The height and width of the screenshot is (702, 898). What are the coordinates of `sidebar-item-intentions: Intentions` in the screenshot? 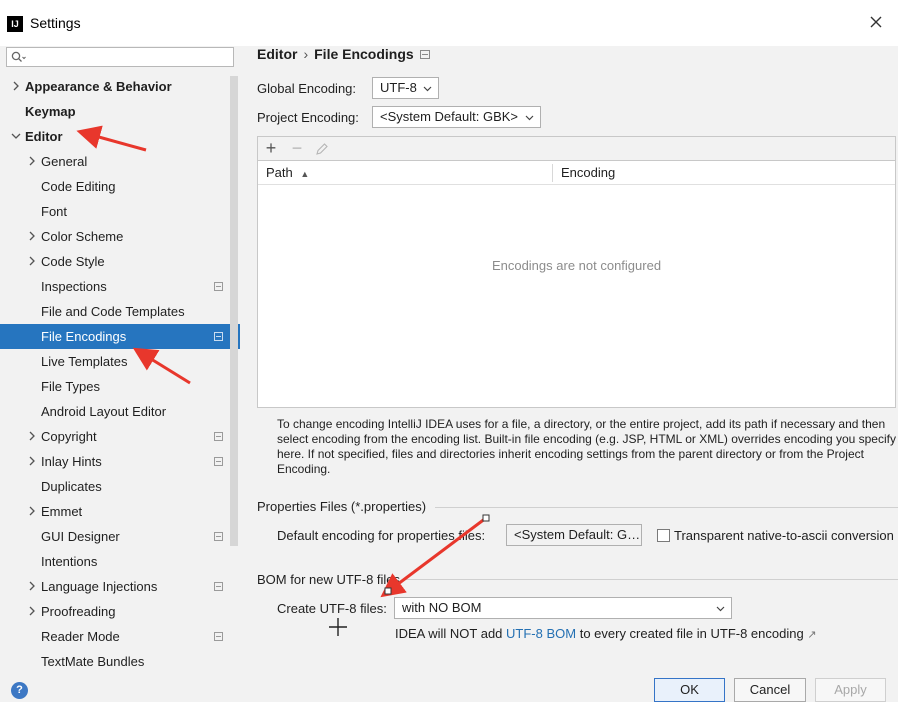 It's located at (120, 561).